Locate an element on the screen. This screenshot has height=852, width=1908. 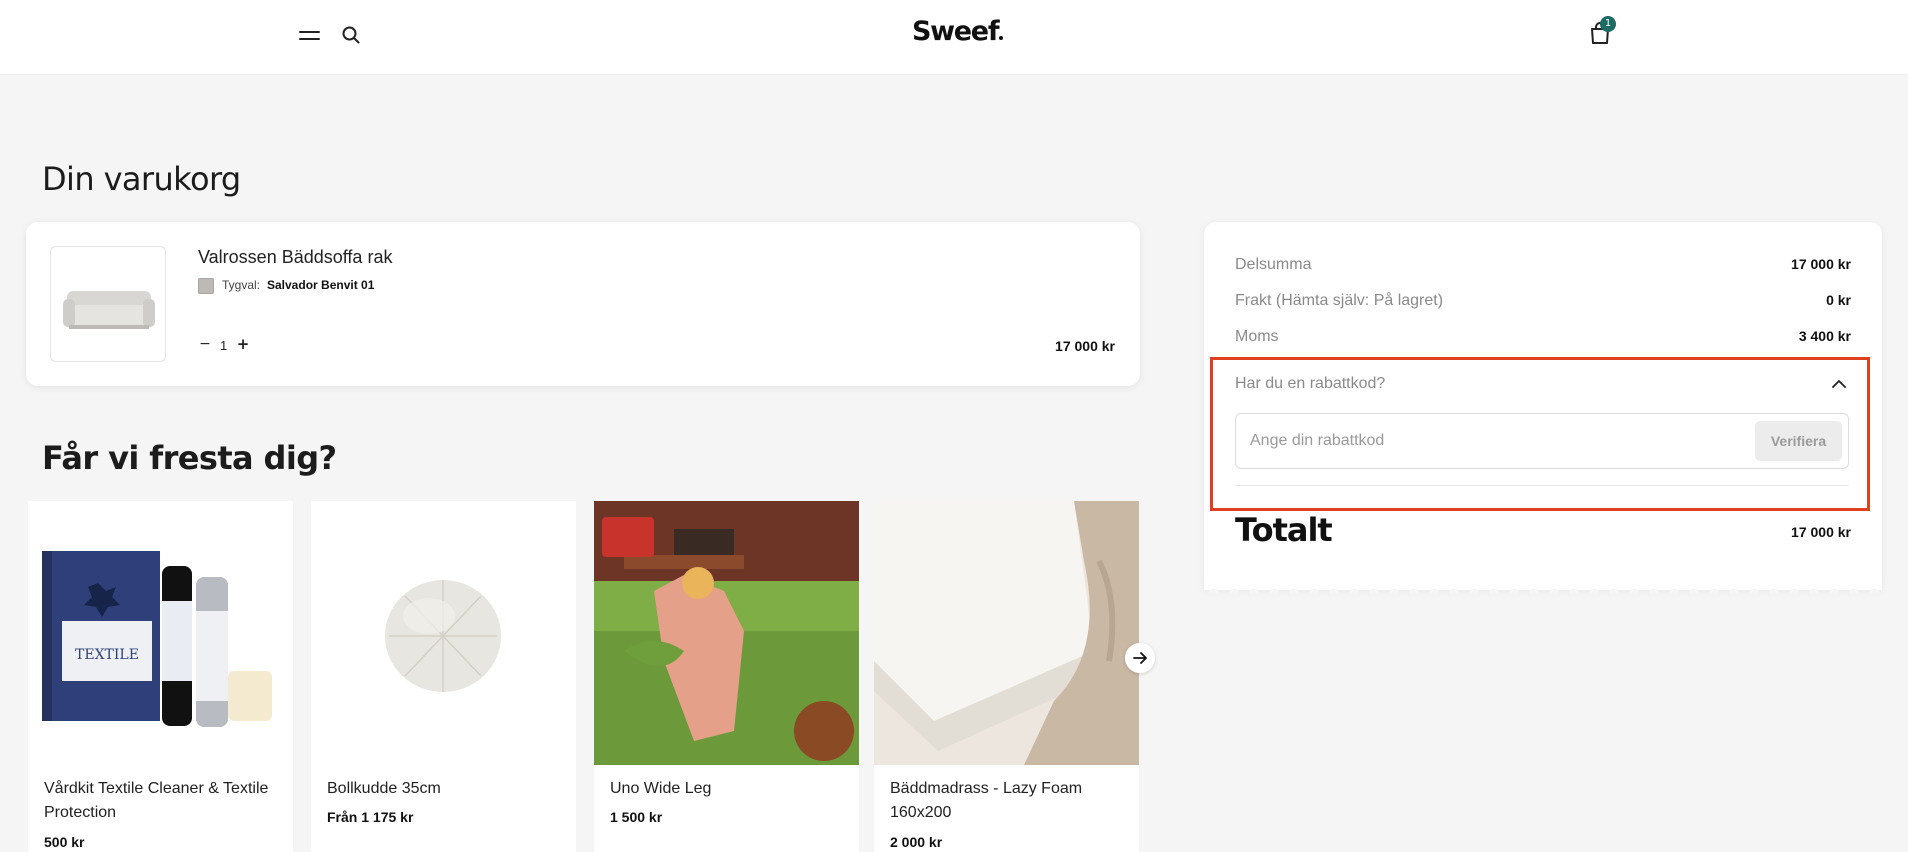
shipping-row: Frakt (Hämta själv: På lagret) 0 kr is located at coordinates (1543, 302).